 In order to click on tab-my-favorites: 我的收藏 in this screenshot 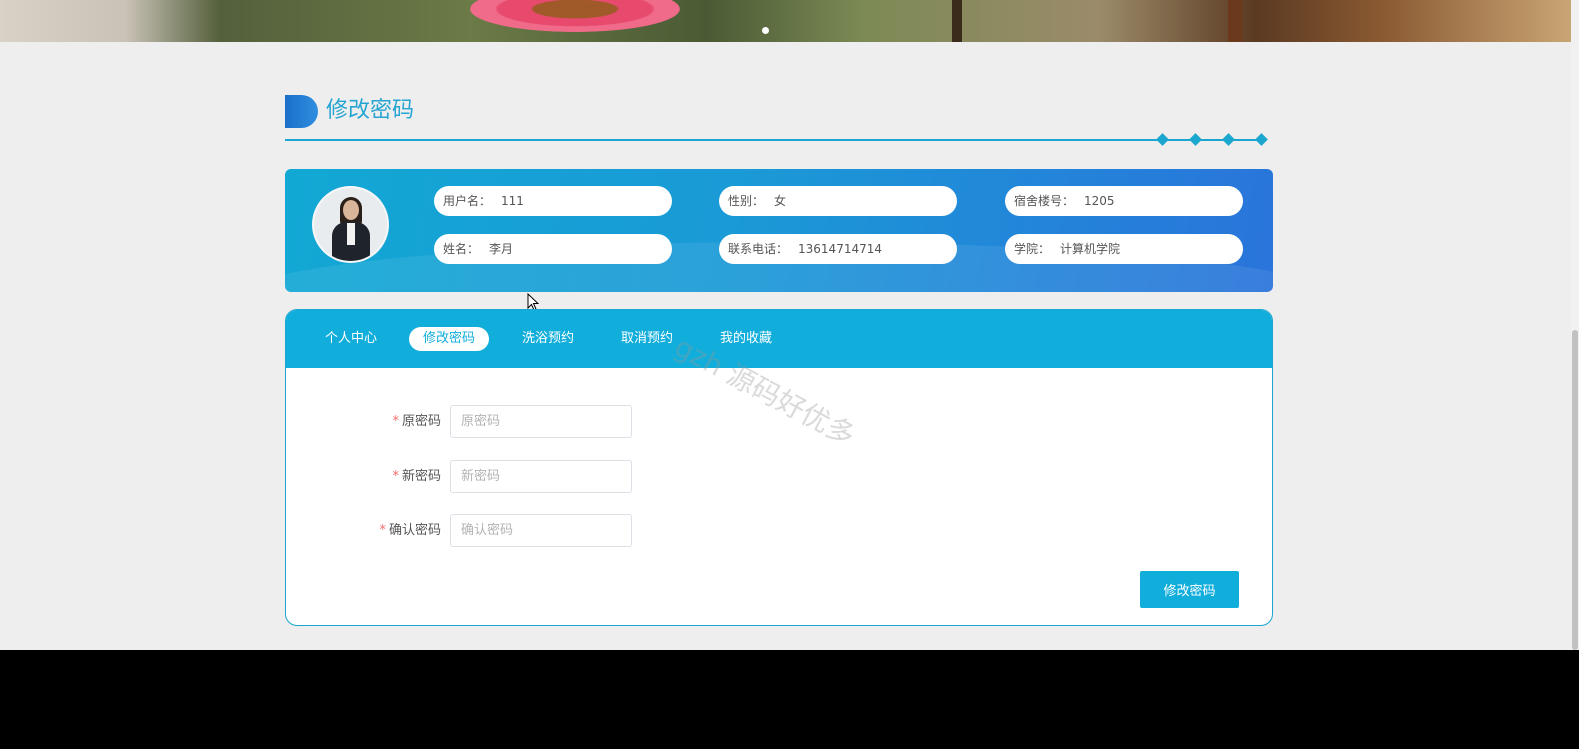, I will do `click(746, 339)`.